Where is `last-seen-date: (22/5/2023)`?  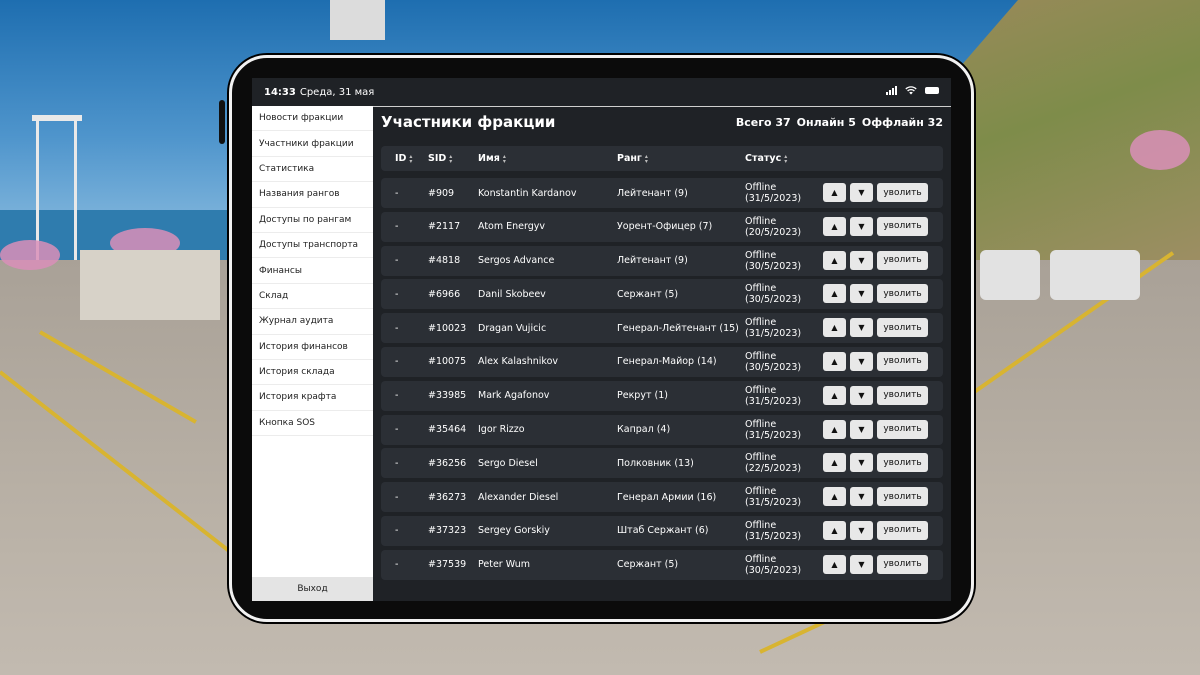
last-seen-date: (22/5/2023) is located at coordinates (773, 469).